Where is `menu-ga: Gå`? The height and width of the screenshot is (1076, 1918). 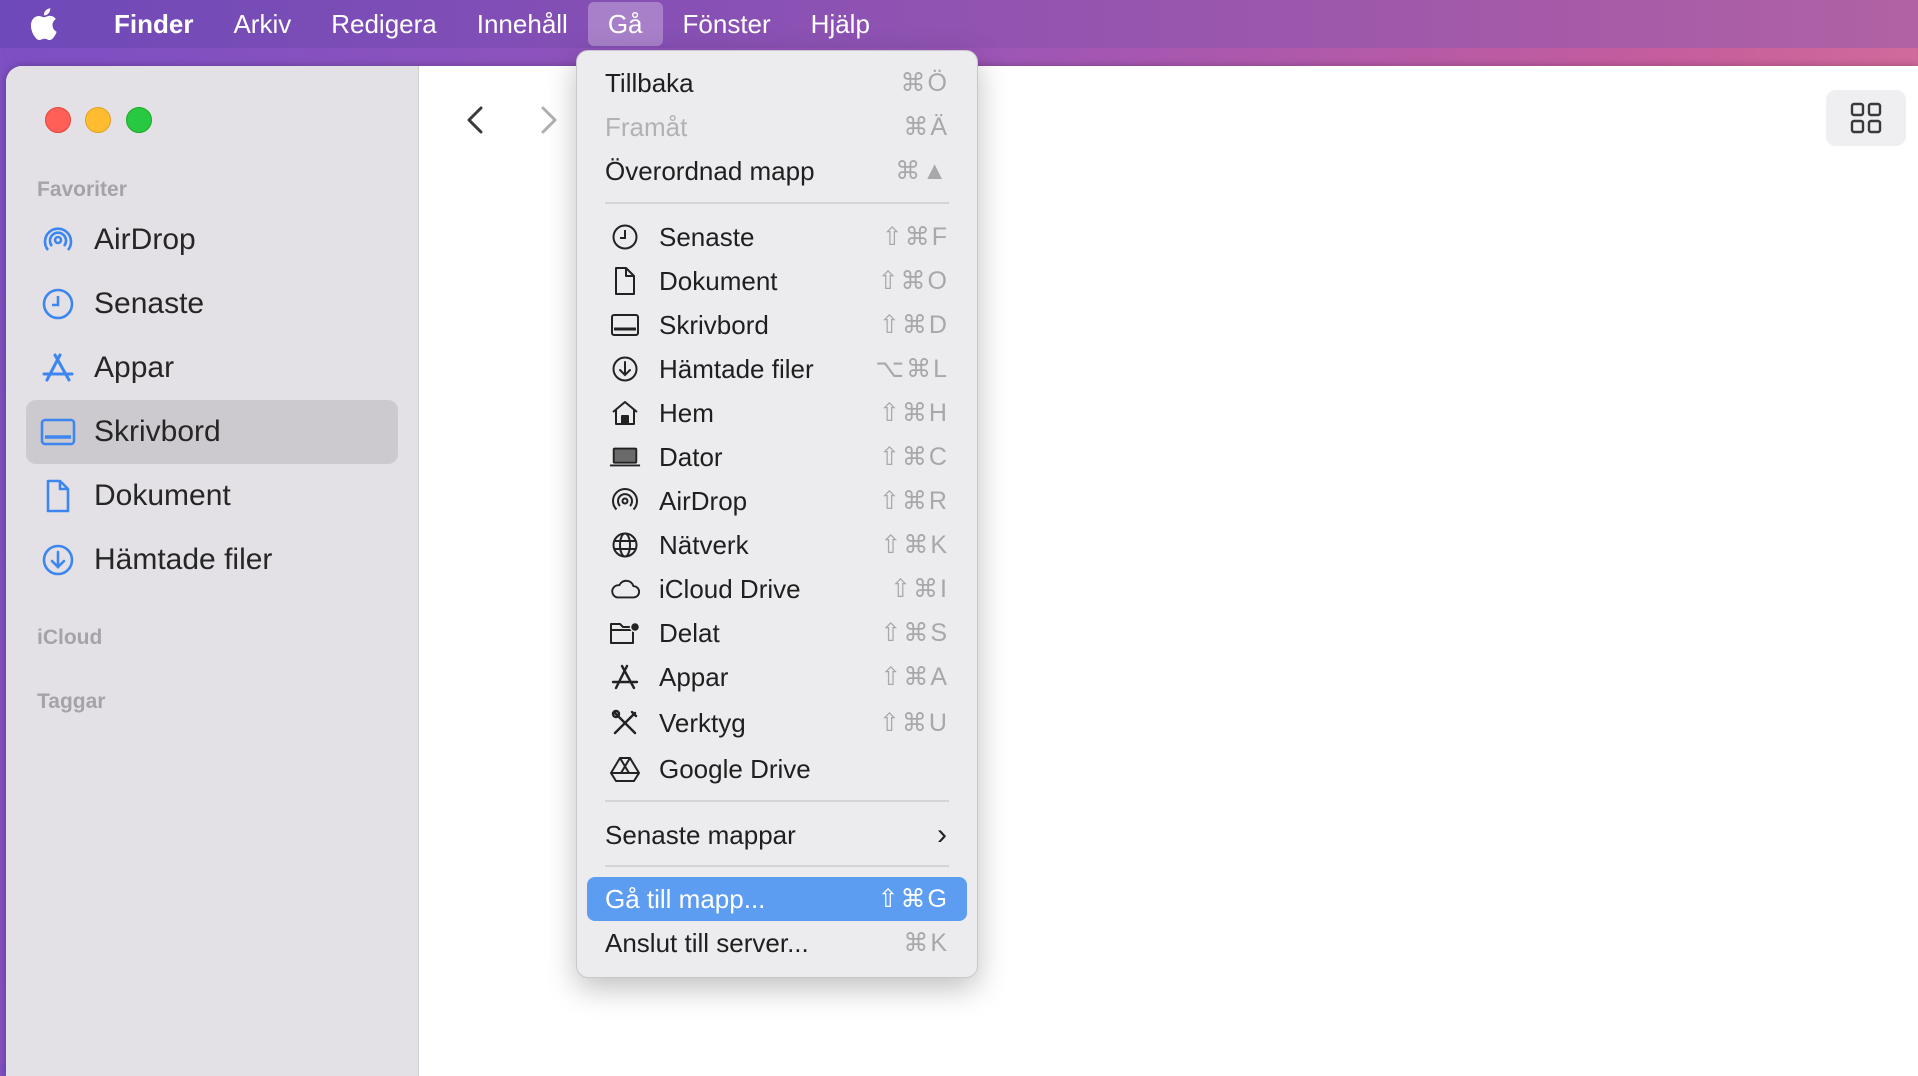
menu-ga: Gå is located at coordinates (625, 24).